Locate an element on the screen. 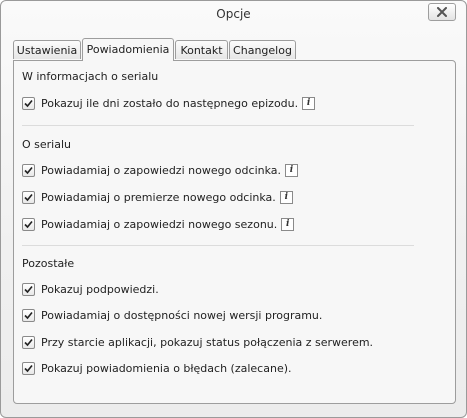 The height and width of the screenshot is (418, 467). error-notifications-checkbox is located at coordinates (28, 368).